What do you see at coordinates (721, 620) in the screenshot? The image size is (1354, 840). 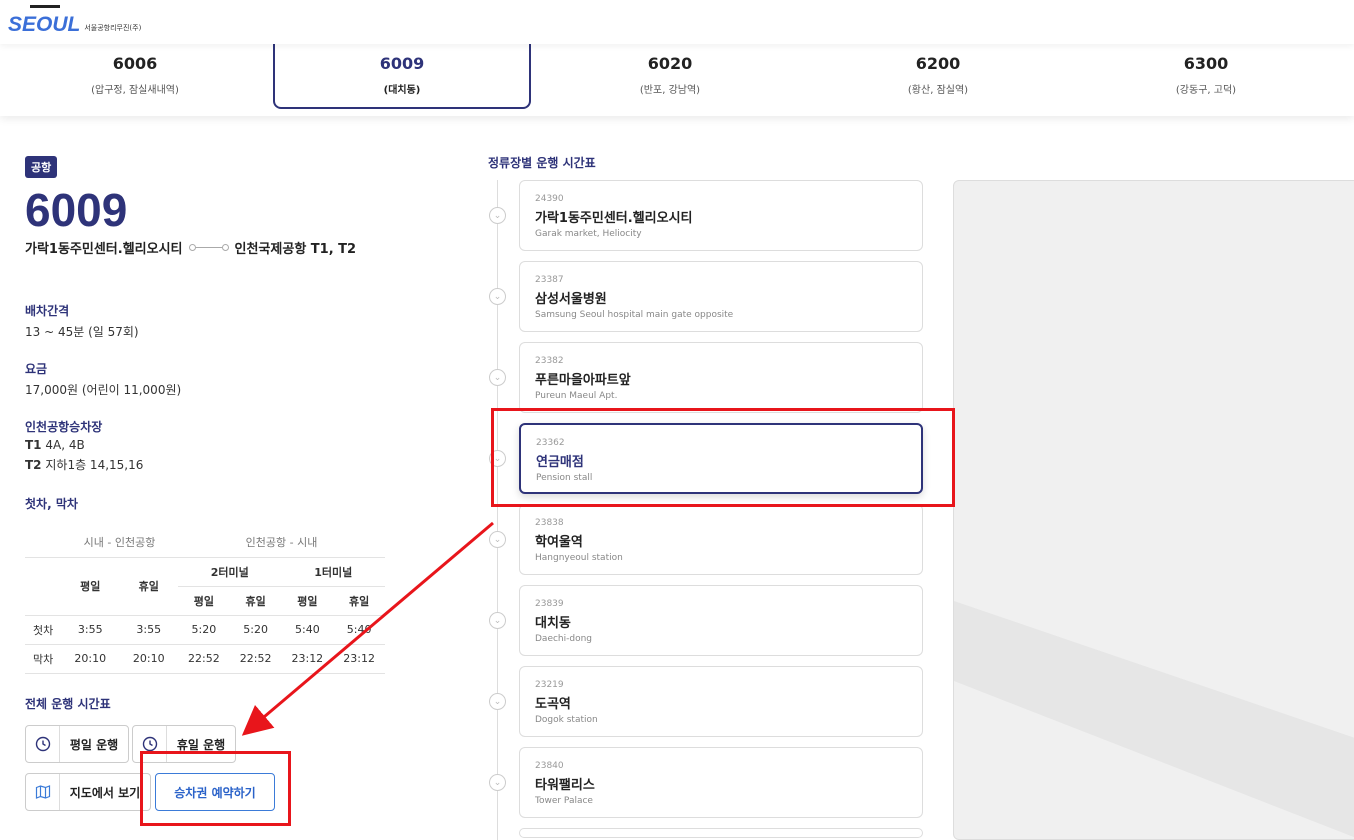 I see `stop-card: 23839 대치동 Daechi-dong` at bounding box center [721, 620].